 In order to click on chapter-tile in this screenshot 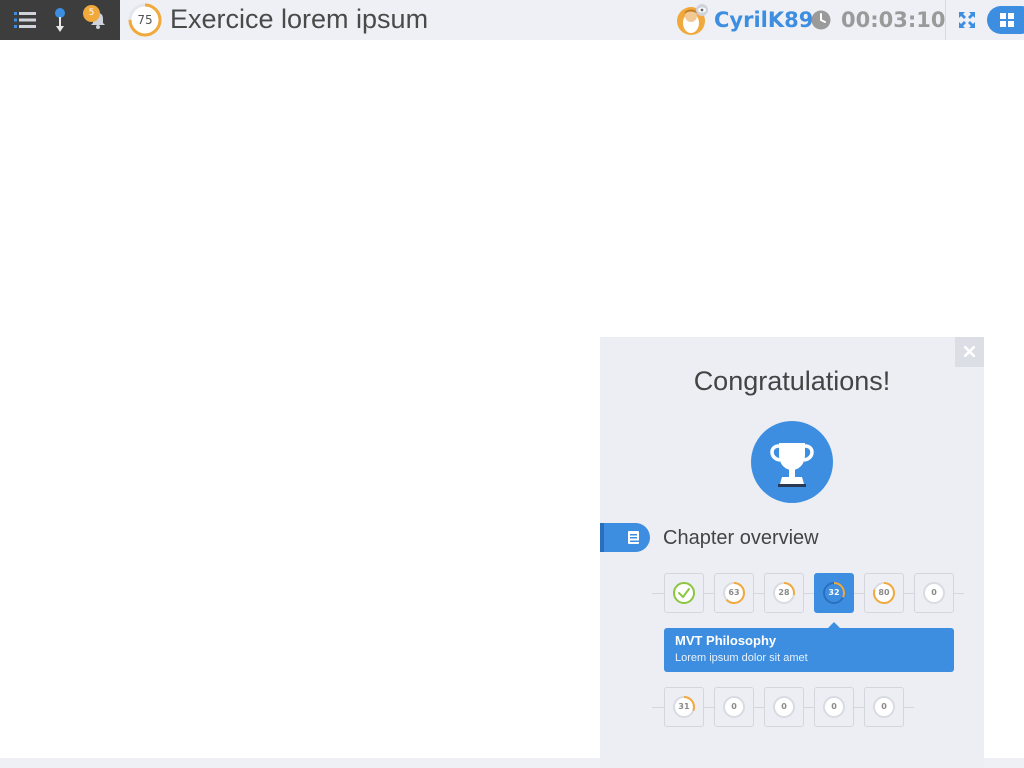, I will do `click(684, 593)`.